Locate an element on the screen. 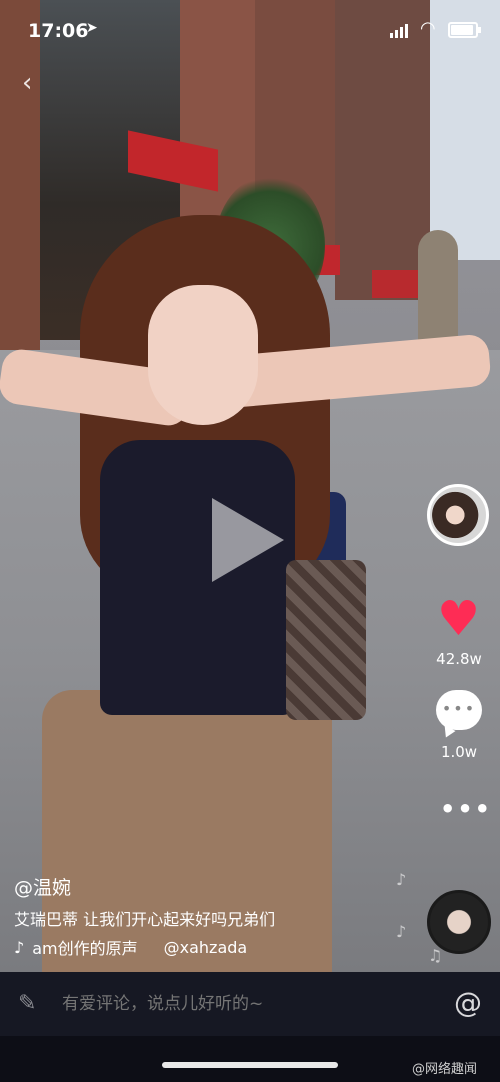 Image resolution: width=500 pixels, height=1082 pixels. back-chevron-icon: ‹ is located at coordinates (27, 83).